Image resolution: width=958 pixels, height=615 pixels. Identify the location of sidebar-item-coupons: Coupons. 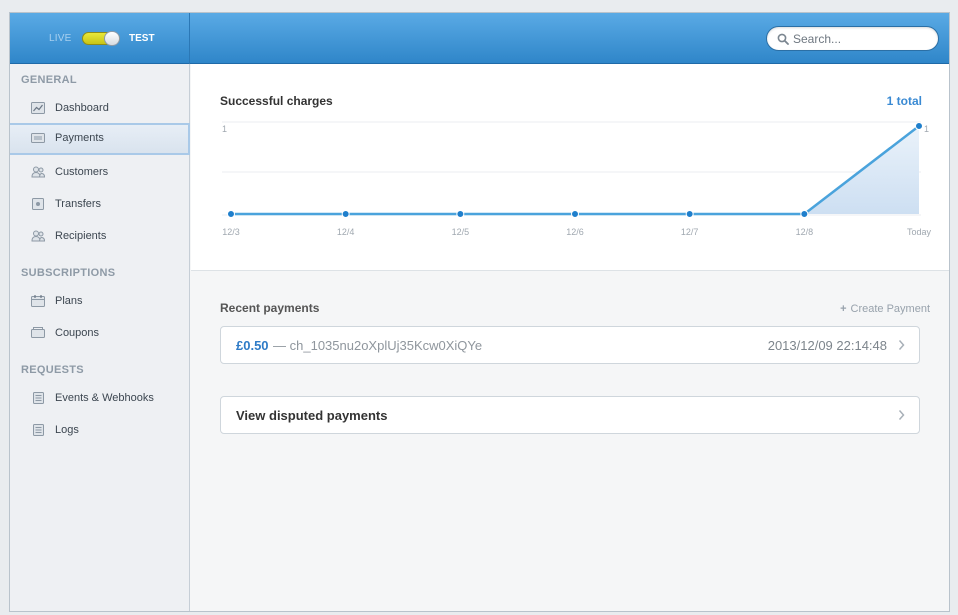
(100, 334).